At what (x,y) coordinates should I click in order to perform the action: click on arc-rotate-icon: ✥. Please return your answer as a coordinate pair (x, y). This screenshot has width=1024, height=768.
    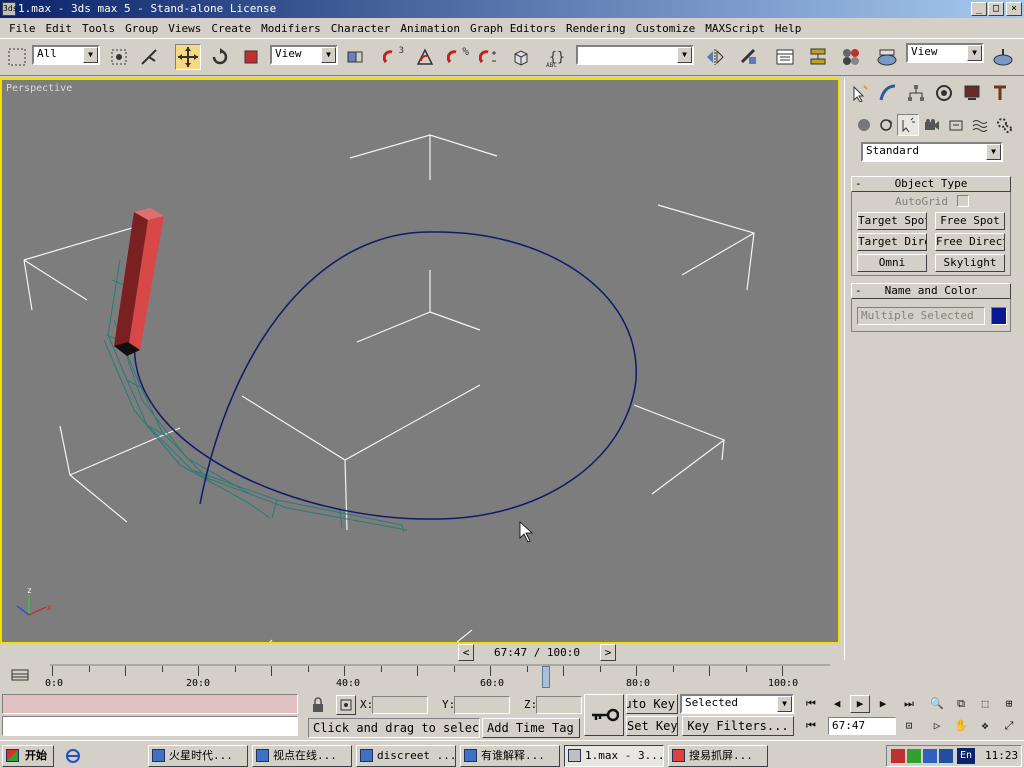
    Looking at the image, I should click on (985, 726).